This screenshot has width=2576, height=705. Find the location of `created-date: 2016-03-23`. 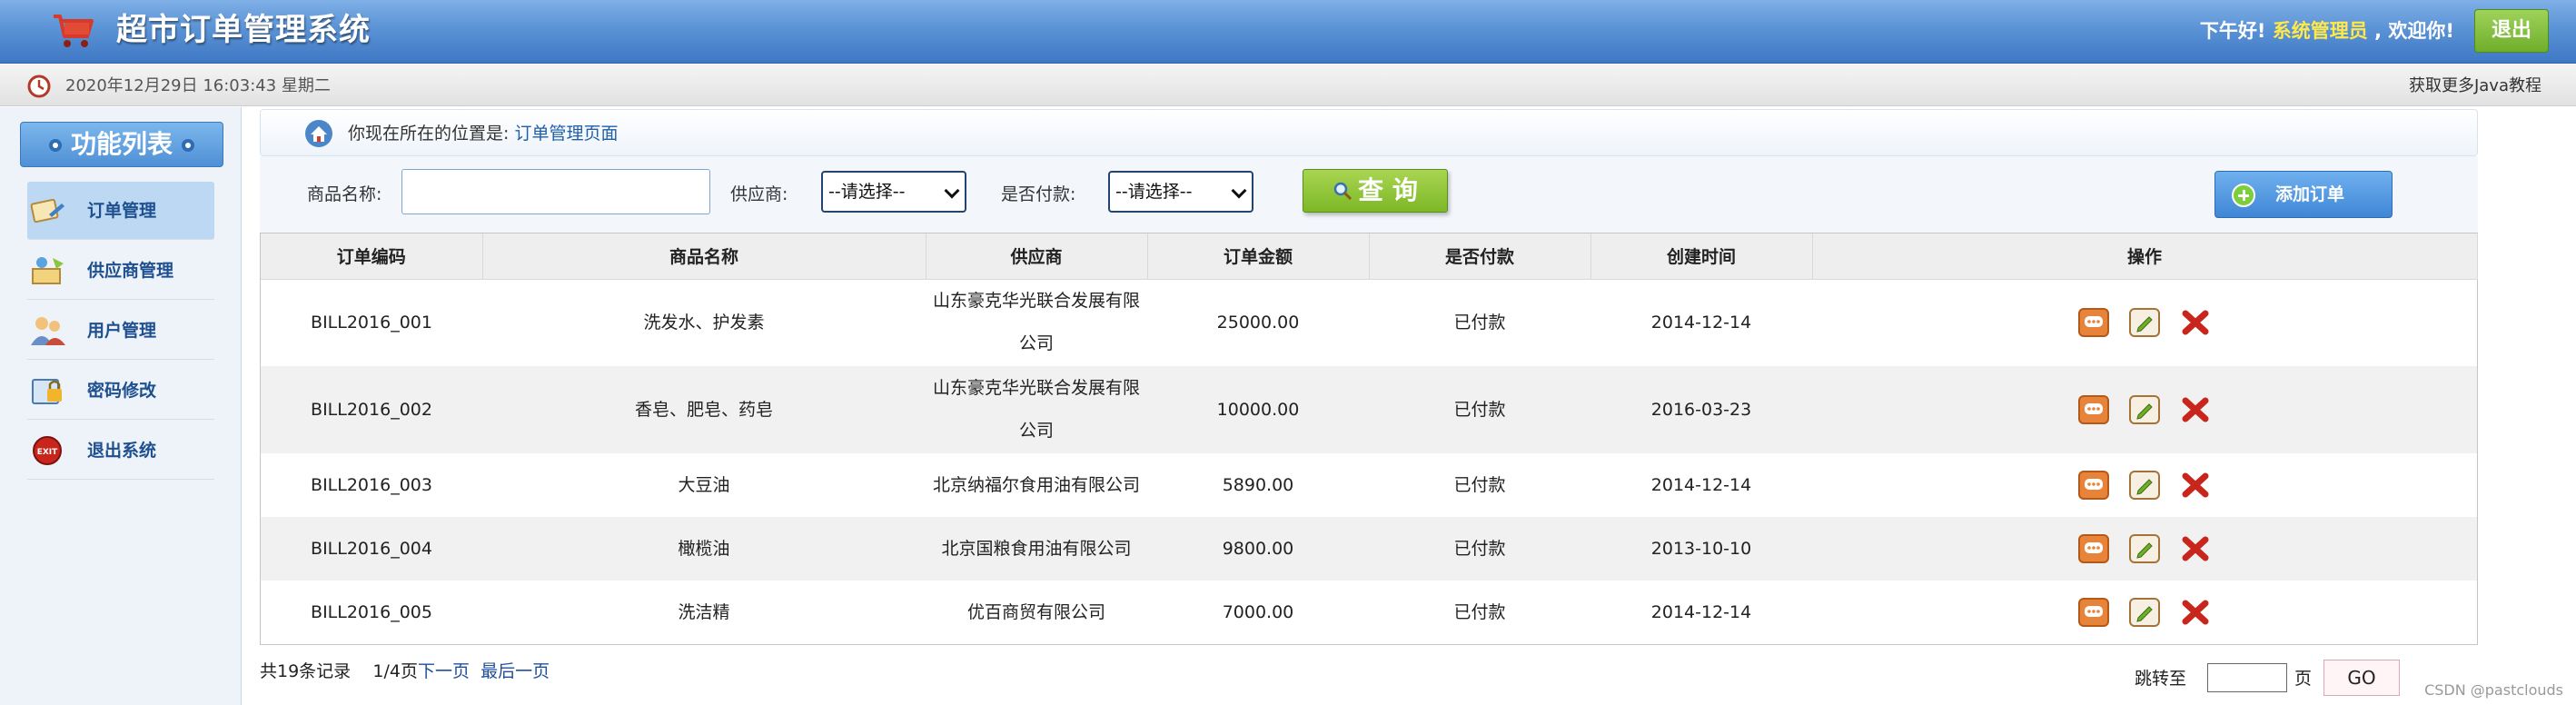

created-date: 2016-03-23 is located at coordinates (1701, 409).